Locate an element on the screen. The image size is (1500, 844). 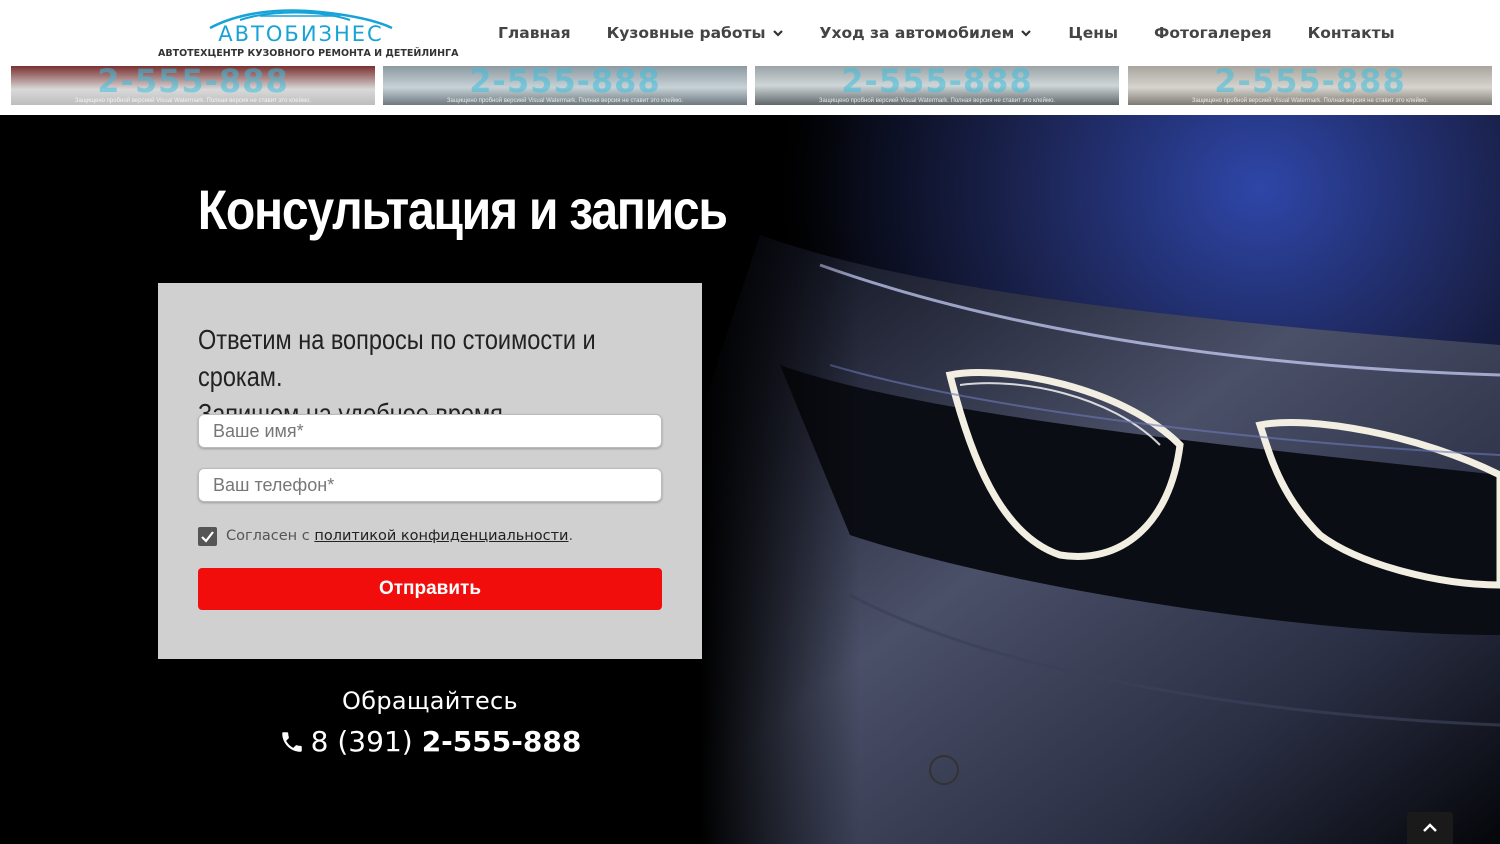
scroll-to-top-button is located at coordinates (1430, 828).